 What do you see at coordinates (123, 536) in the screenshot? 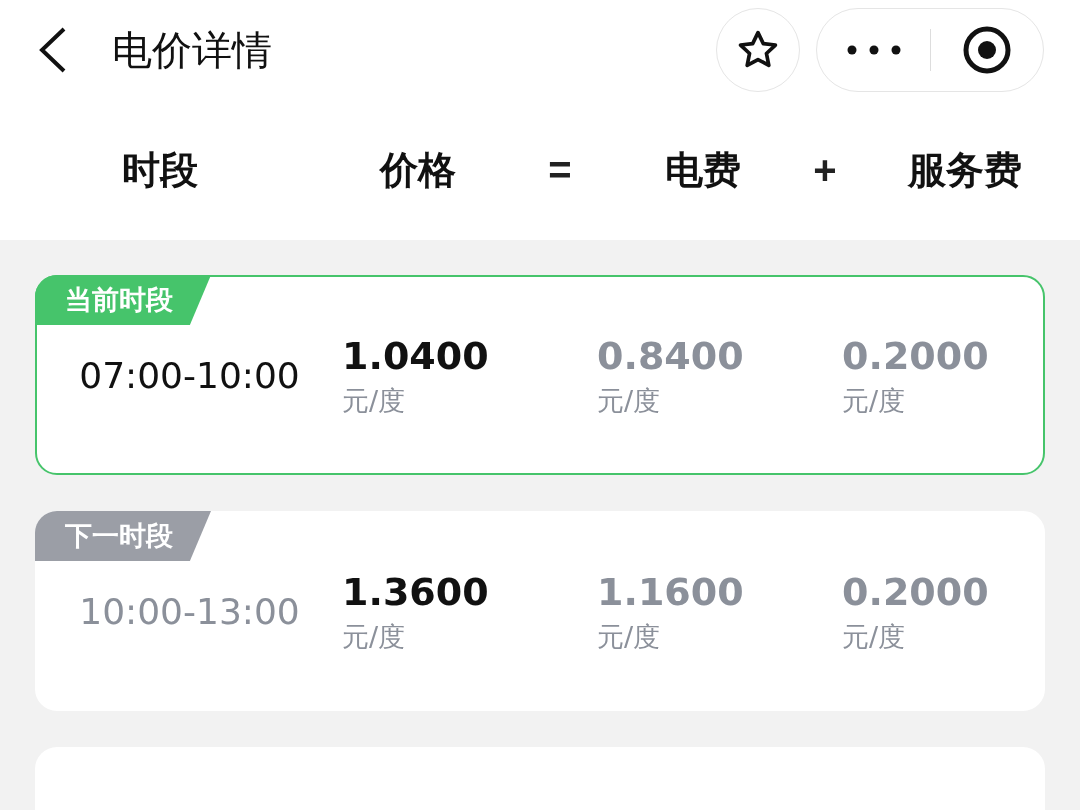
I see `period-badge: 下一时段` at bounding box center [123, 536].